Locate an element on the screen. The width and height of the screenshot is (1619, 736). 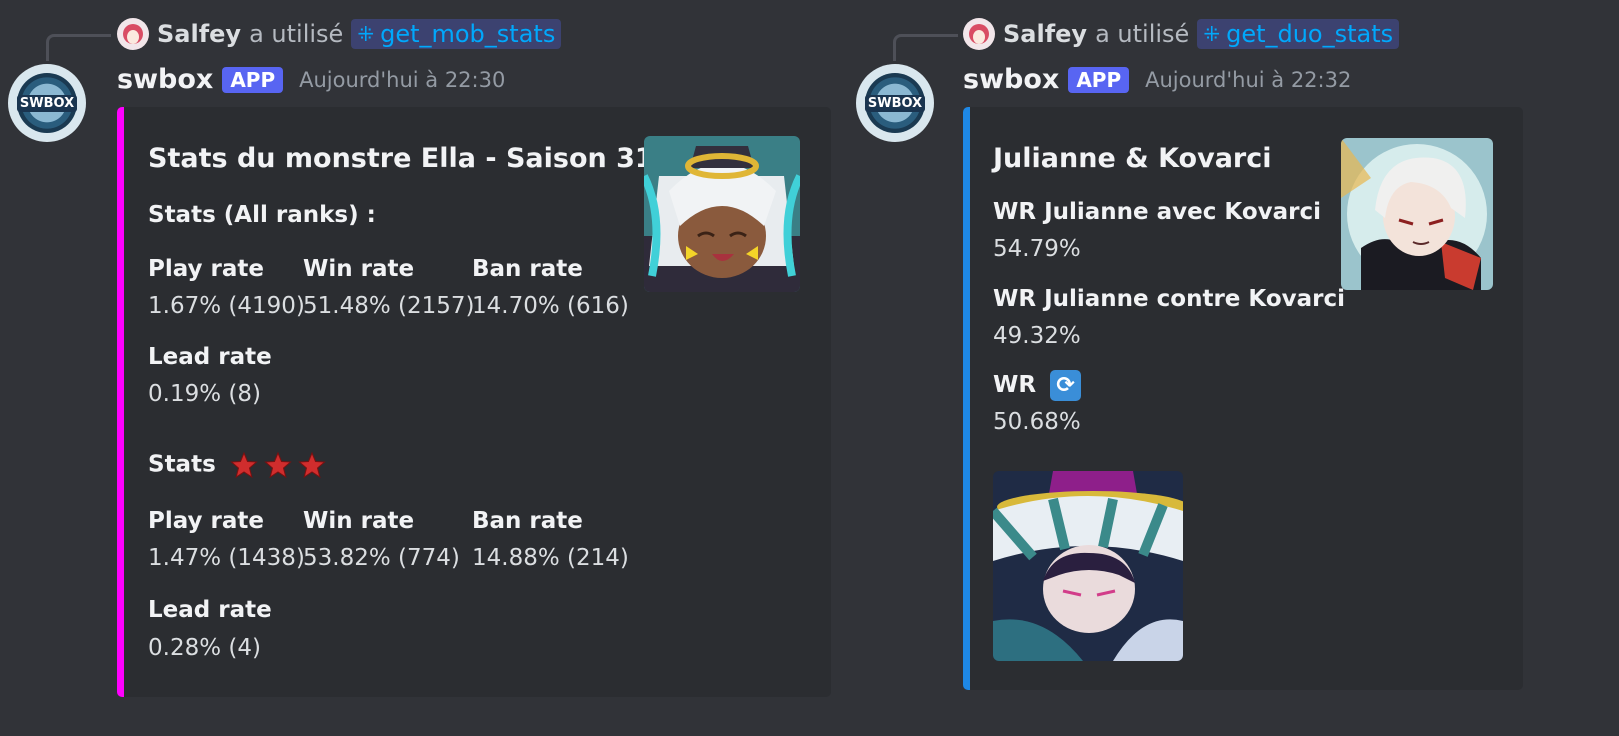
message-header: swbox APP Aujourd'hui à 22:30 is located at coordinates (311, 79).